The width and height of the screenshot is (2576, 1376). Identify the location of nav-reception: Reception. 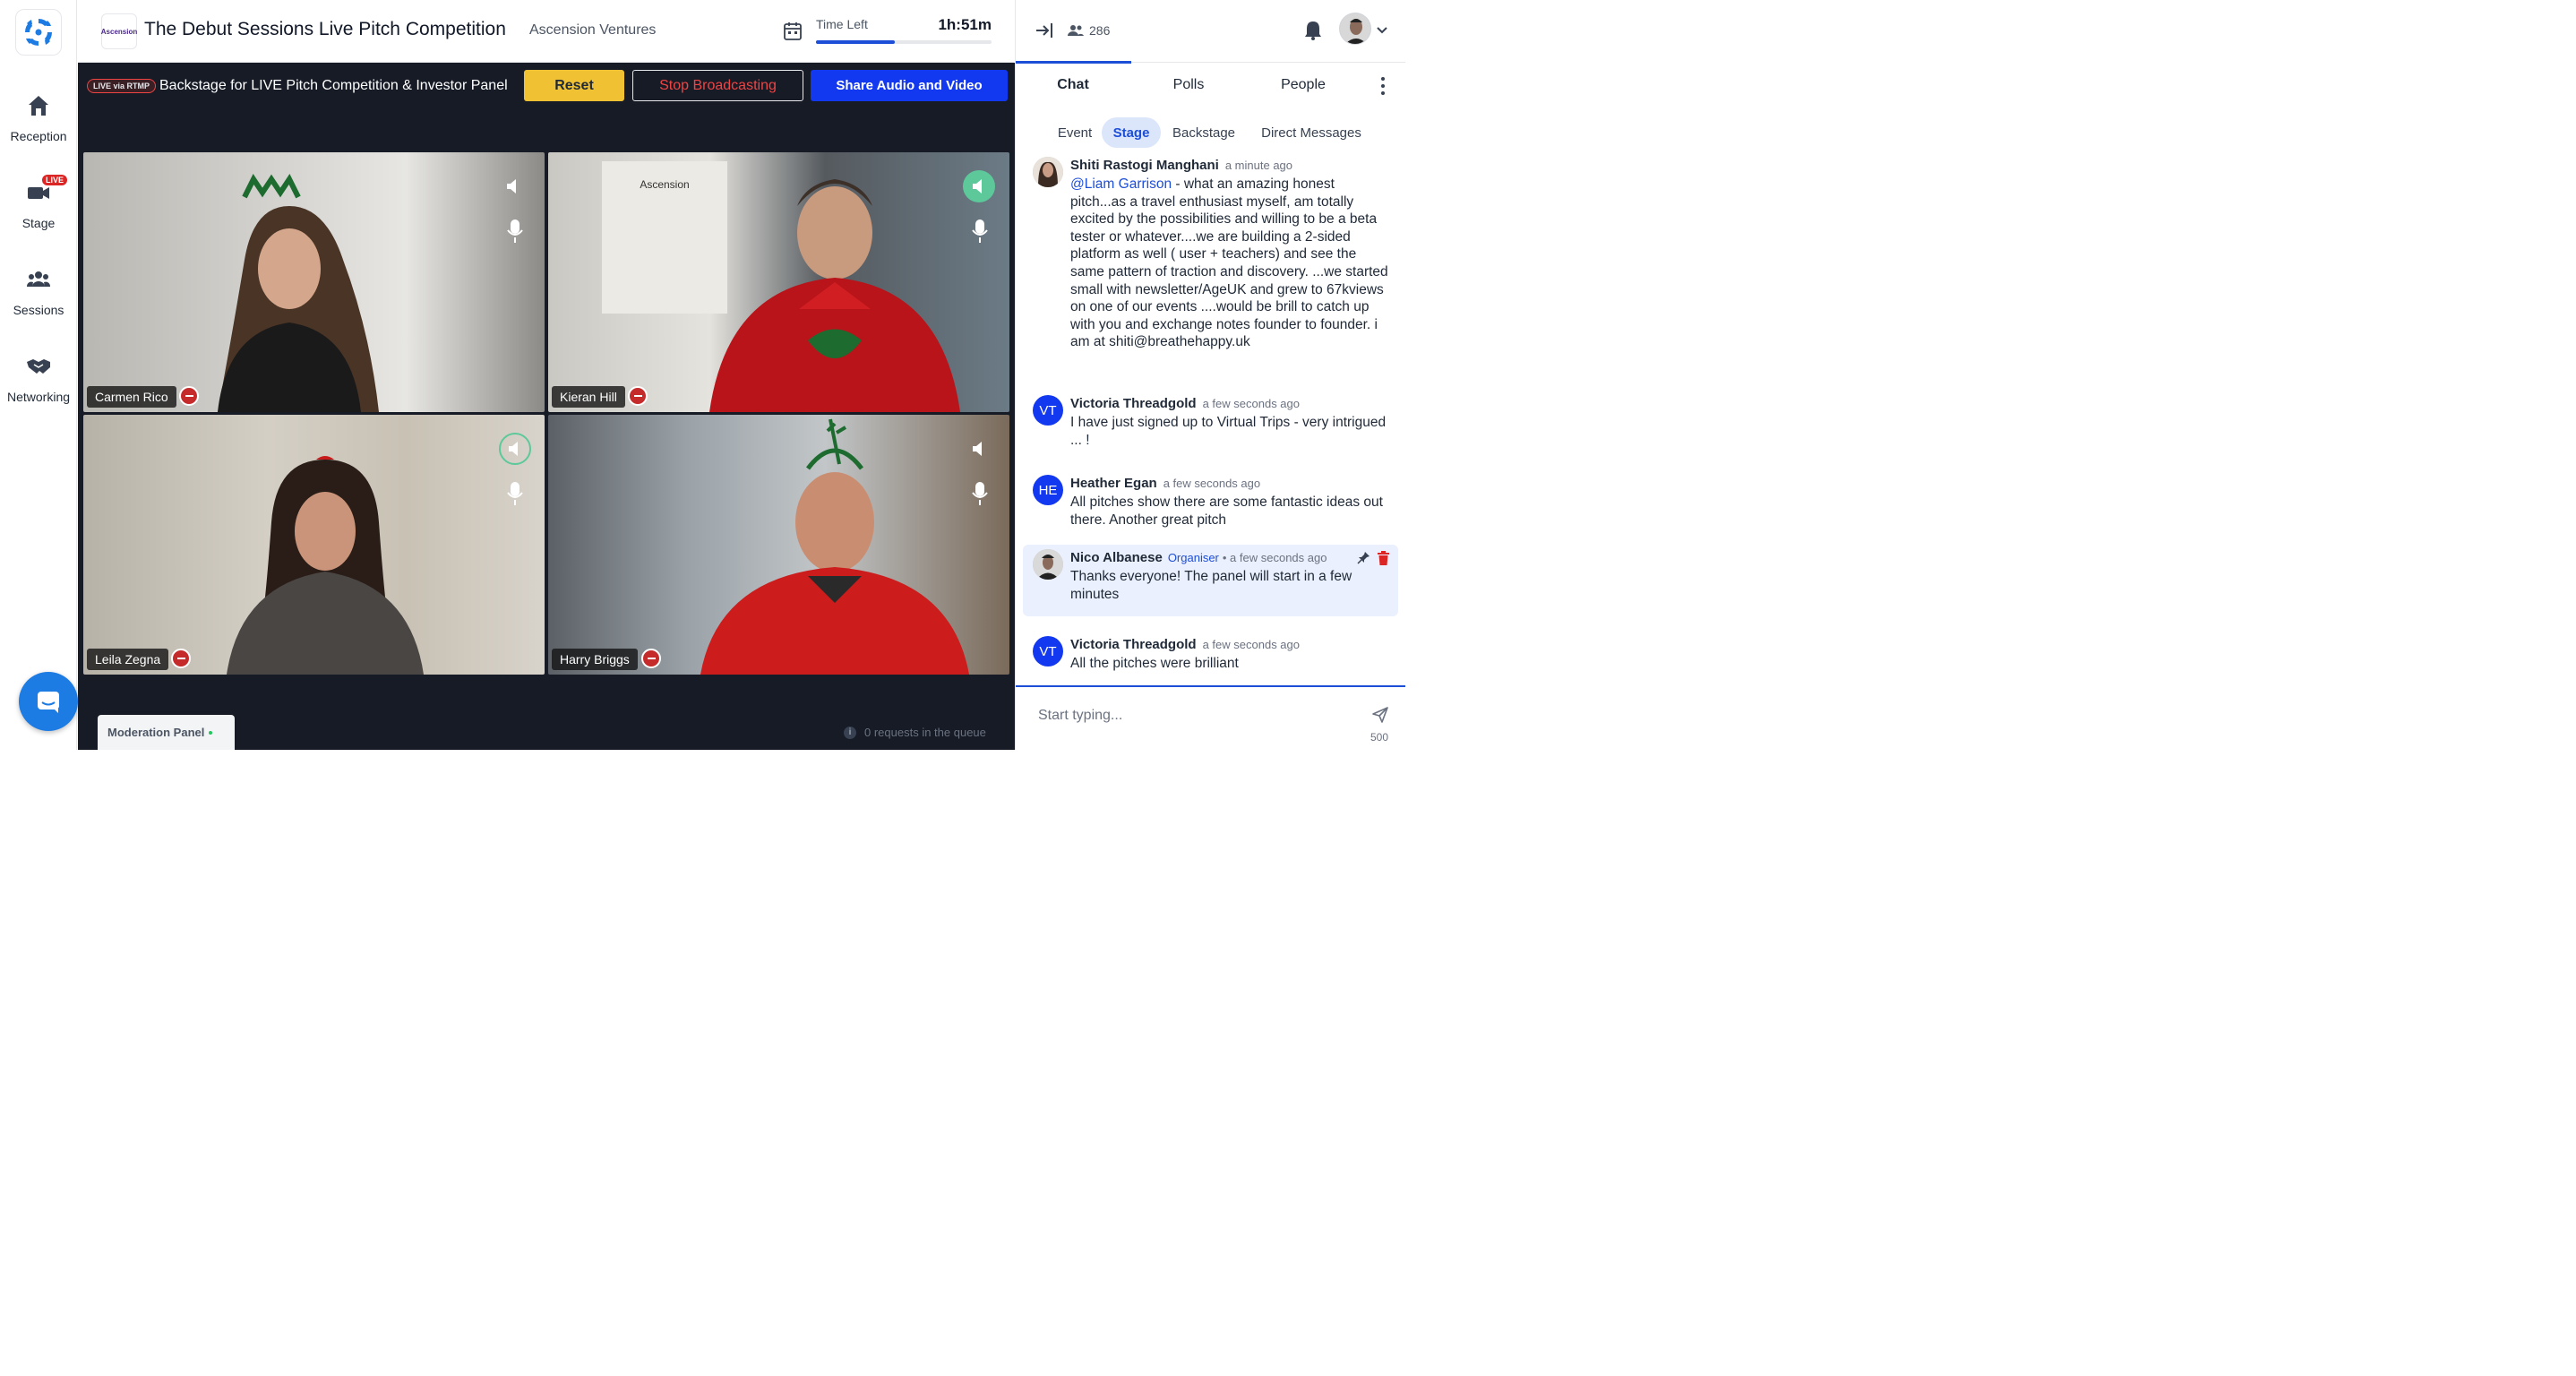
(38, 118).